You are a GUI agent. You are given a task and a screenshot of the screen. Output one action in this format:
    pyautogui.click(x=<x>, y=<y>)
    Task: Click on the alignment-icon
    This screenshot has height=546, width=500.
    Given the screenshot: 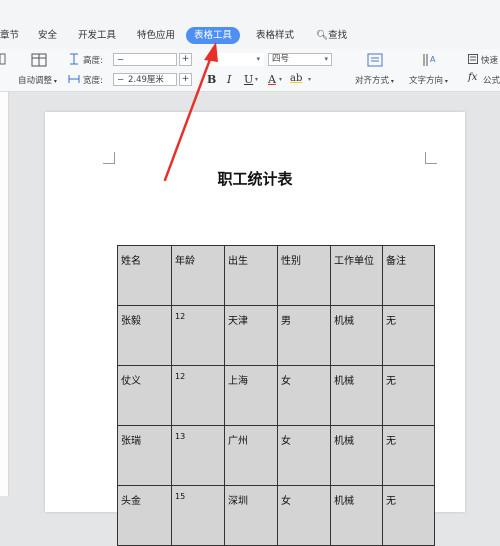 What is the action you would take?
    pyautogui.click(x=375, y=60)
    